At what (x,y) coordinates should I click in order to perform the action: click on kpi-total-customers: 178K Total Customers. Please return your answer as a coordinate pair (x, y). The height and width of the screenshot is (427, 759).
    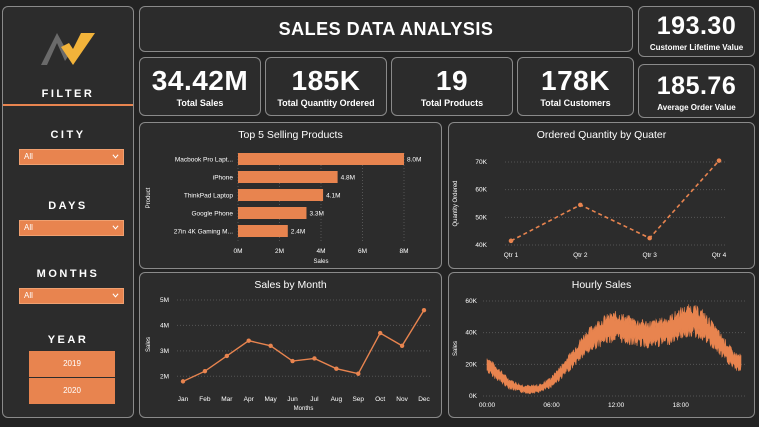
    Looking at the image, I should click on (575, 86).